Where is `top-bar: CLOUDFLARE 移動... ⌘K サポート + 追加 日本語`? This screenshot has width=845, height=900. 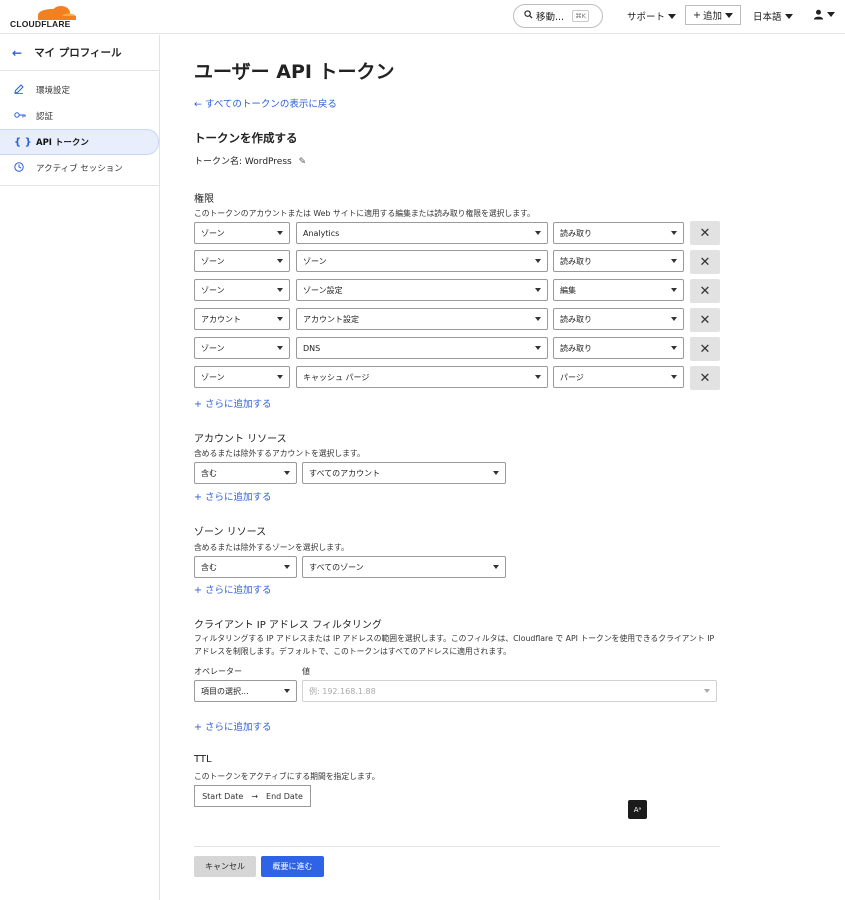
top-bar: CLOUDFLARE 移動... ⌘K サポート + 追加 日本語 is located at coordinates (422, 17).